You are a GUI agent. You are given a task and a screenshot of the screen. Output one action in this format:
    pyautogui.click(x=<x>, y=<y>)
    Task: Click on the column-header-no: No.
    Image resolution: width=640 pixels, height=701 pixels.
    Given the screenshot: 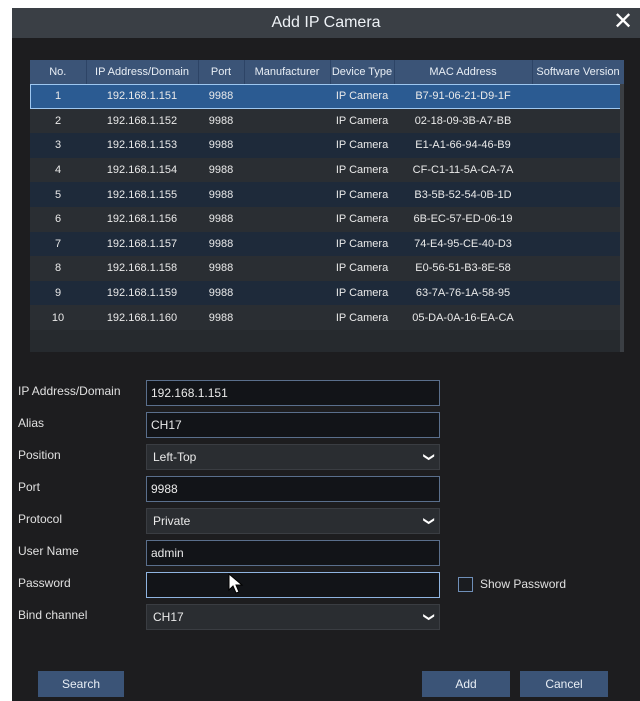 What is the action you would take?
    pyautogui.click(x=58, y=72)
    